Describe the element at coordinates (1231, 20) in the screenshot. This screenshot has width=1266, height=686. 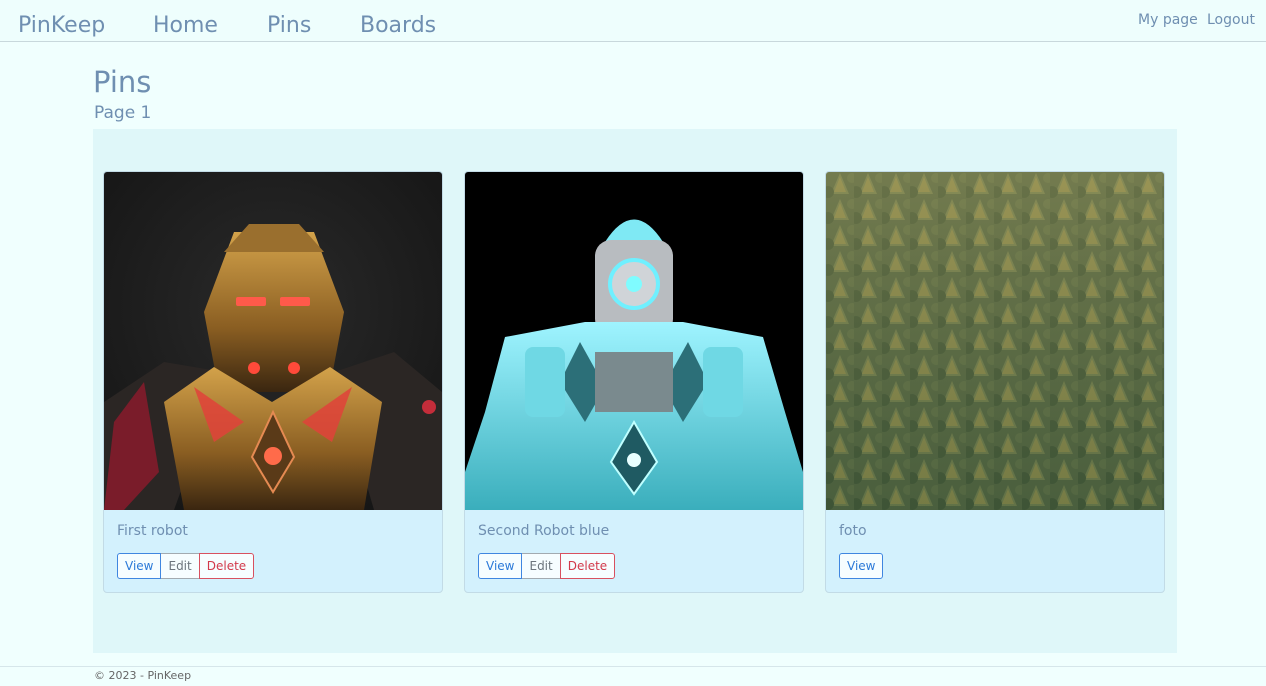
I see `logout-link: Logout` at that location.